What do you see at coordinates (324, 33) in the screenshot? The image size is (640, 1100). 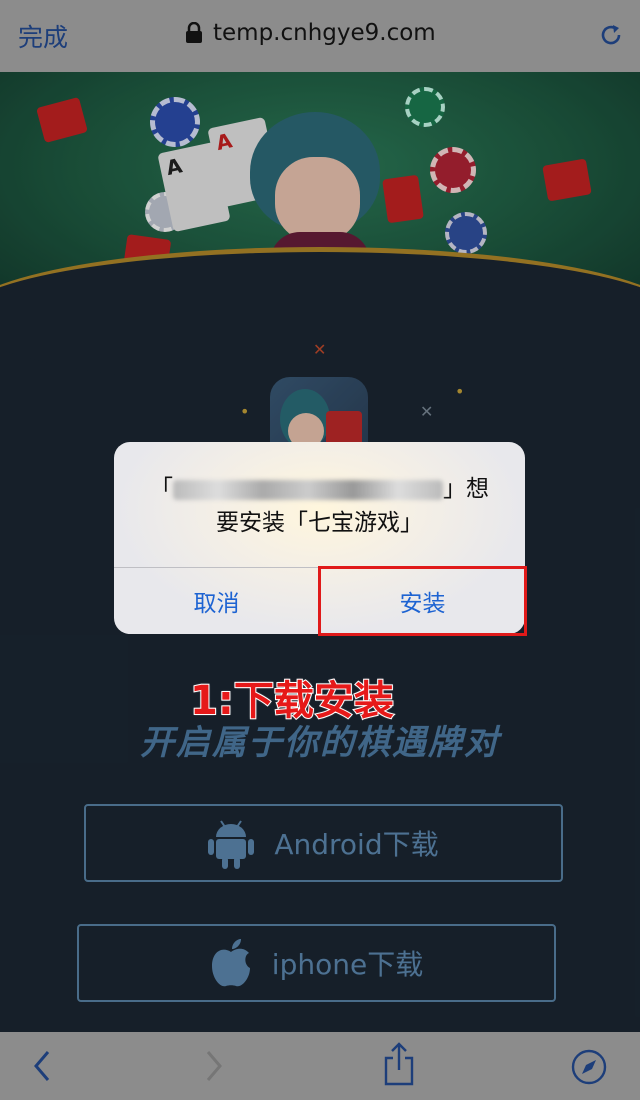 I see `url-text: temp.cnhgye9.com` at bounding box center [324, 33].